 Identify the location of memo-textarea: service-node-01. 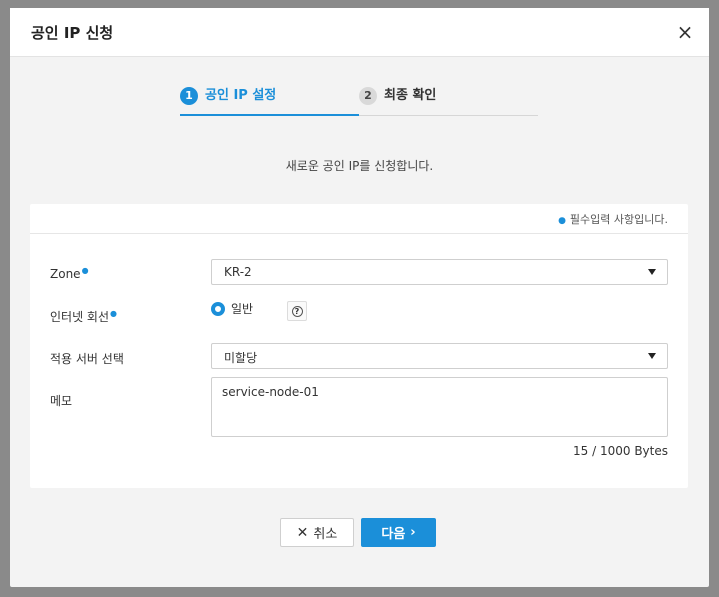
(439, 407).